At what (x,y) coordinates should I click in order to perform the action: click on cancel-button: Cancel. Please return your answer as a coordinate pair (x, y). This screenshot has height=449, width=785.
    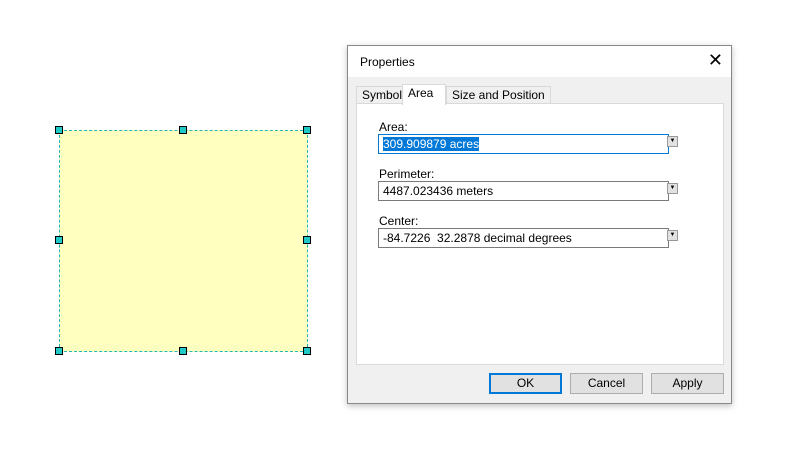
    Looking at the image, I should click on (606, 383).